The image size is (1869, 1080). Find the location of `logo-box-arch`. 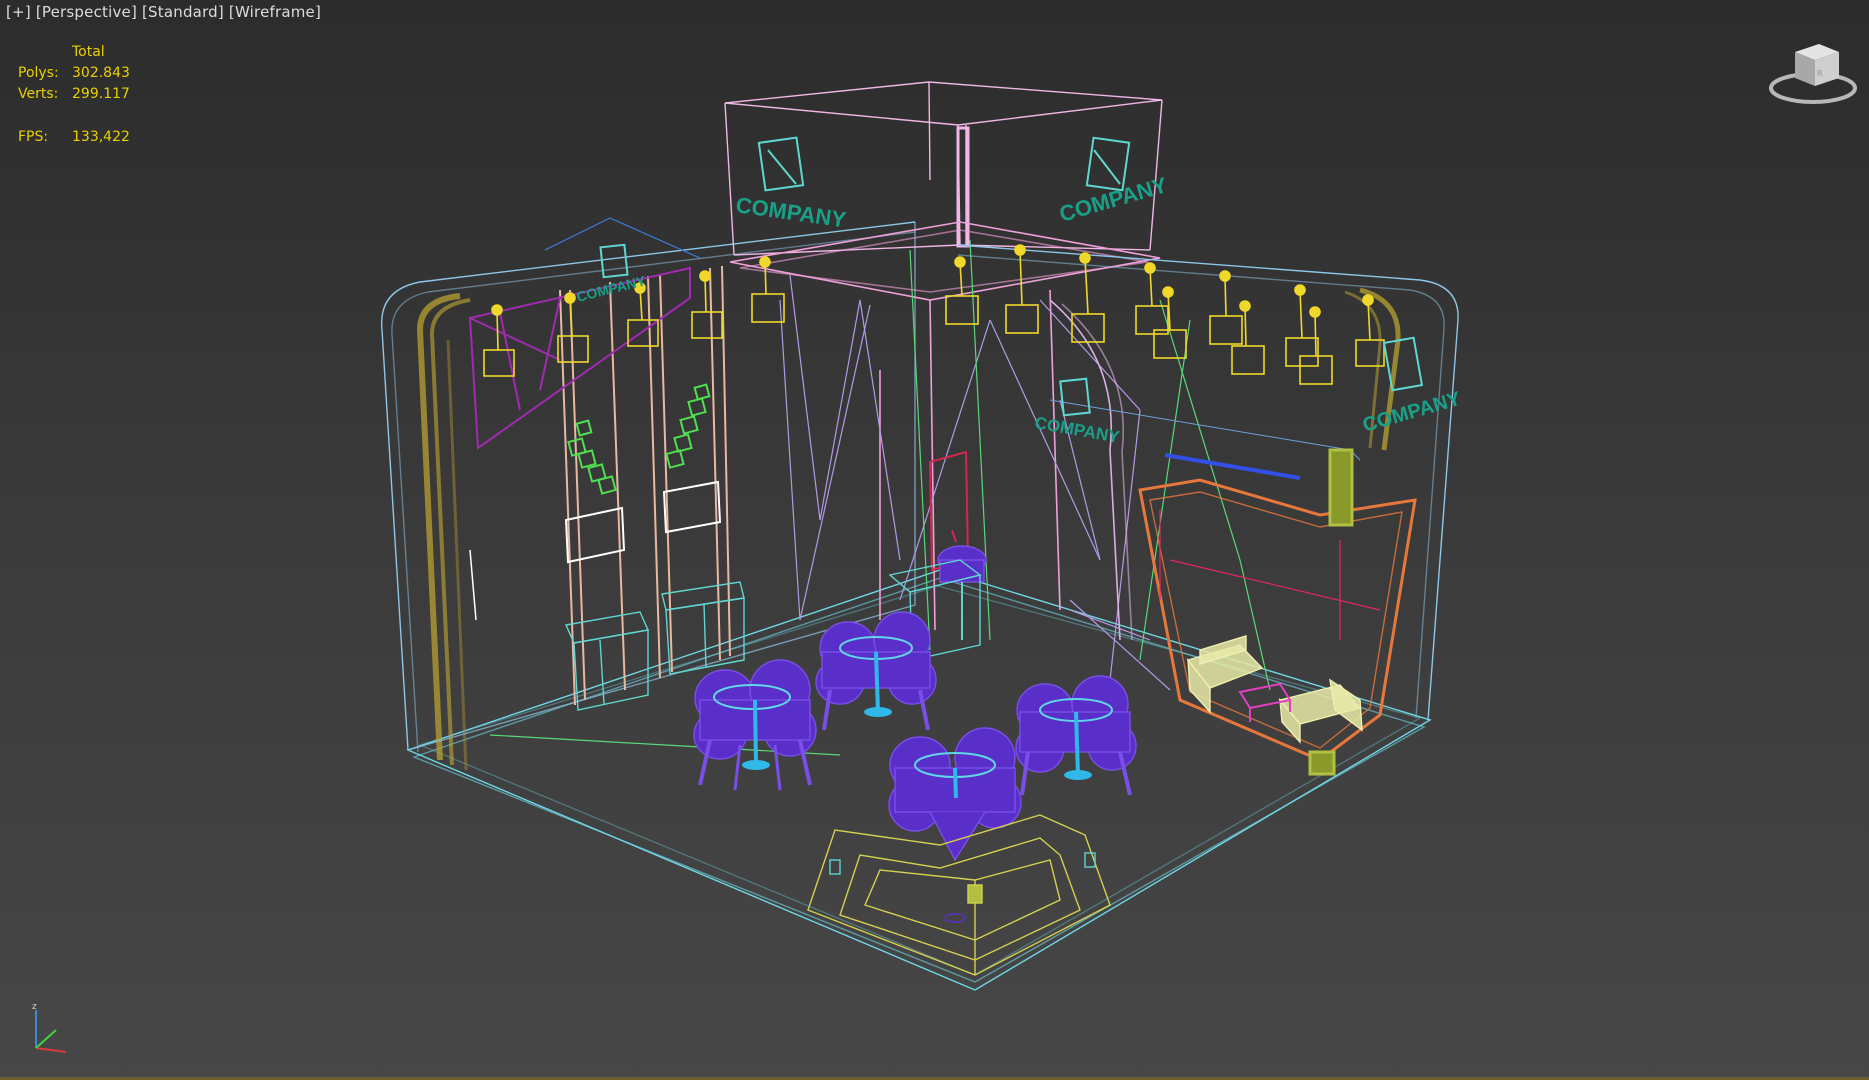

logo-box-arch is located at coordinates (1075, 397).